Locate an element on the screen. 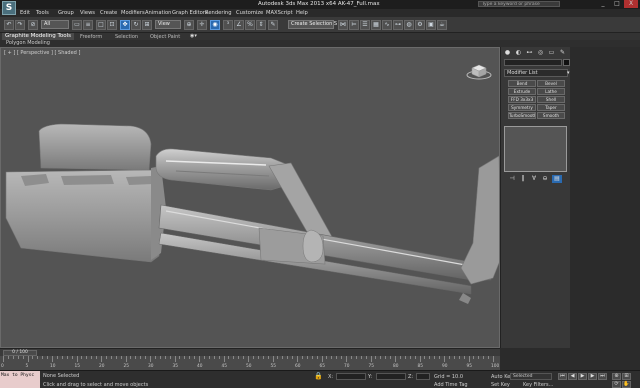  modifier-button-lathe: Lathe is located at coordinates (551, 91).